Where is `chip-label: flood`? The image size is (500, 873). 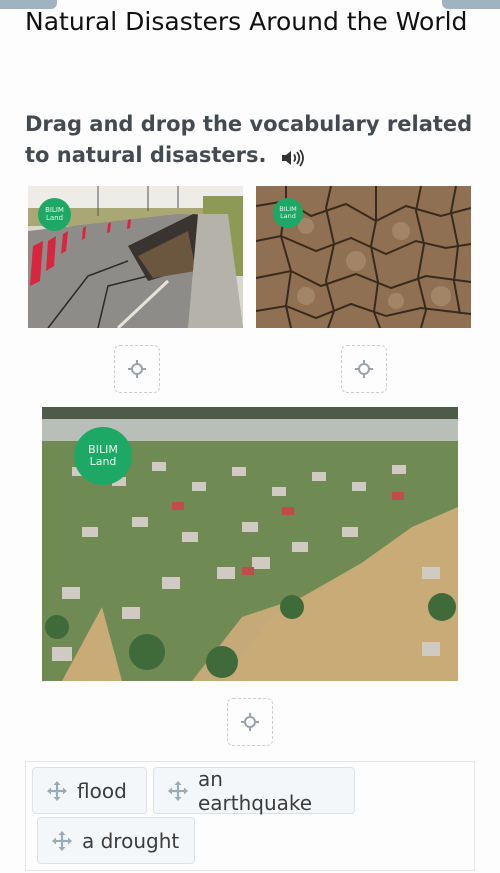
chip-label: flood is located at coordinates (102, 790).